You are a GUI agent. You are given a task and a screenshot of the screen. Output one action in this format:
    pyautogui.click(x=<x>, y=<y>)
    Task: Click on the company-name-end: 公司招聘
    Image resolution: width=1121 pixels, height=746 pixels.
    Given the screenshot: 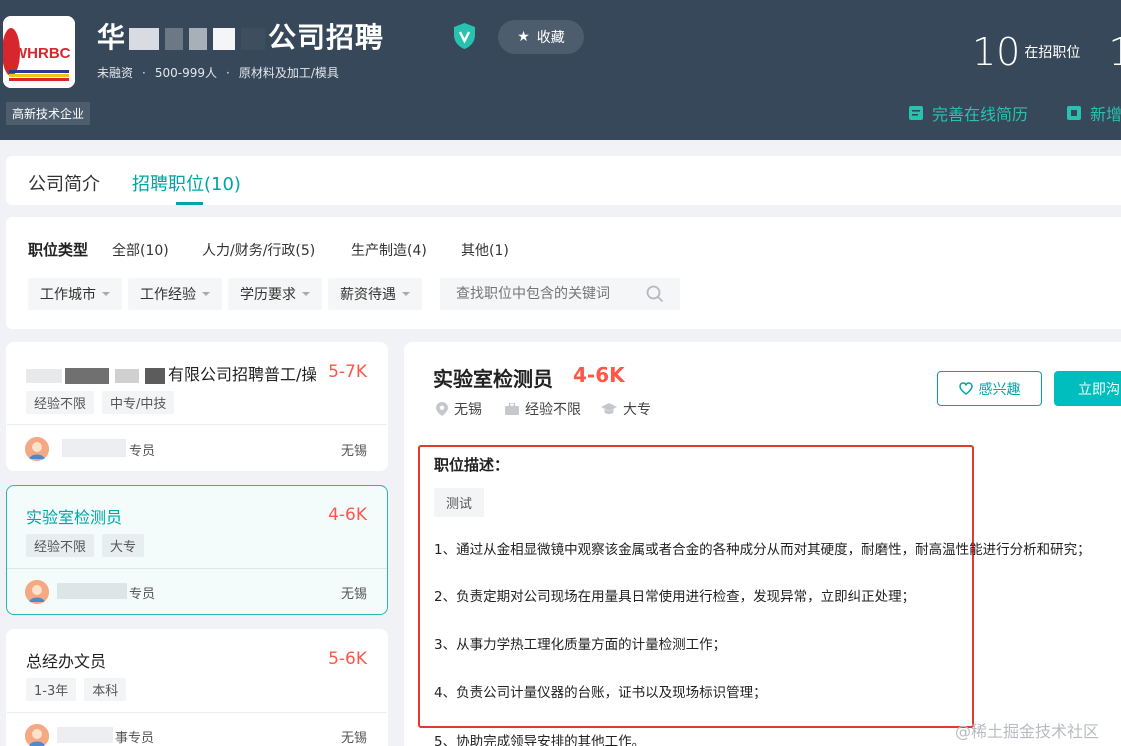 What is the action you would take?
    pyautogui.click(x=326, y=37)
    